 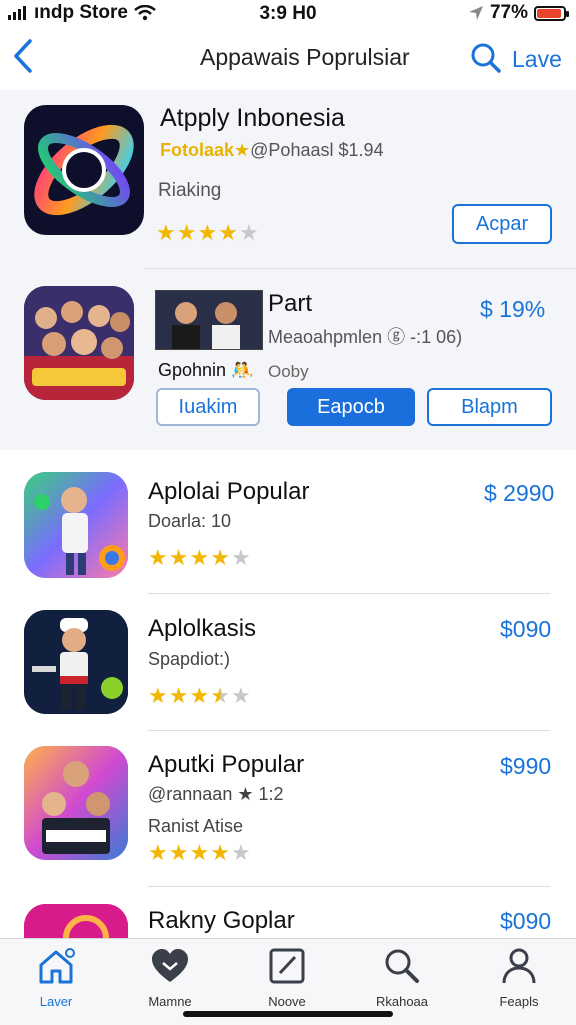 What do you see at coordinates (190, 190) in the screenshot?
I see `featured-1-rank-label: Riaking` at bounding box center [190, 190].